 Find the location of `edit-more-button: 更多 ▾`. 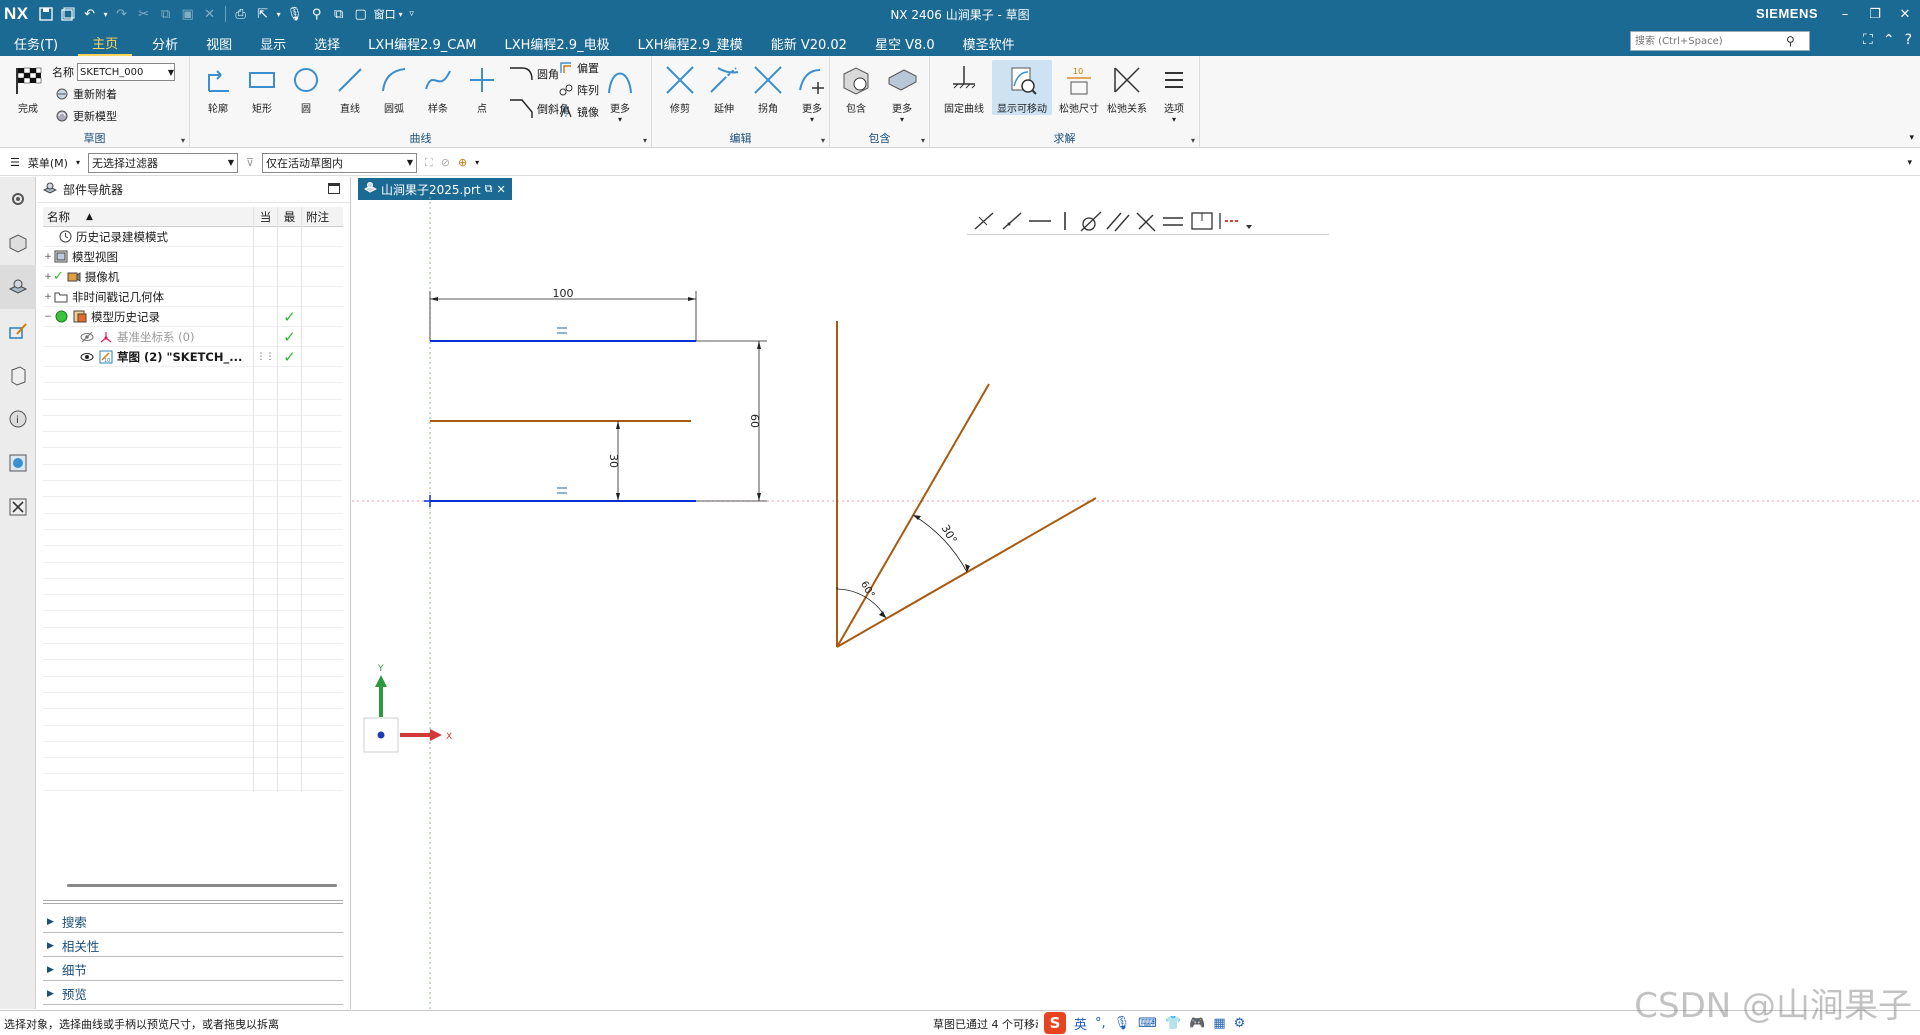

edit-more-button: 更多 ▾ is located at coordinates (812, 92).